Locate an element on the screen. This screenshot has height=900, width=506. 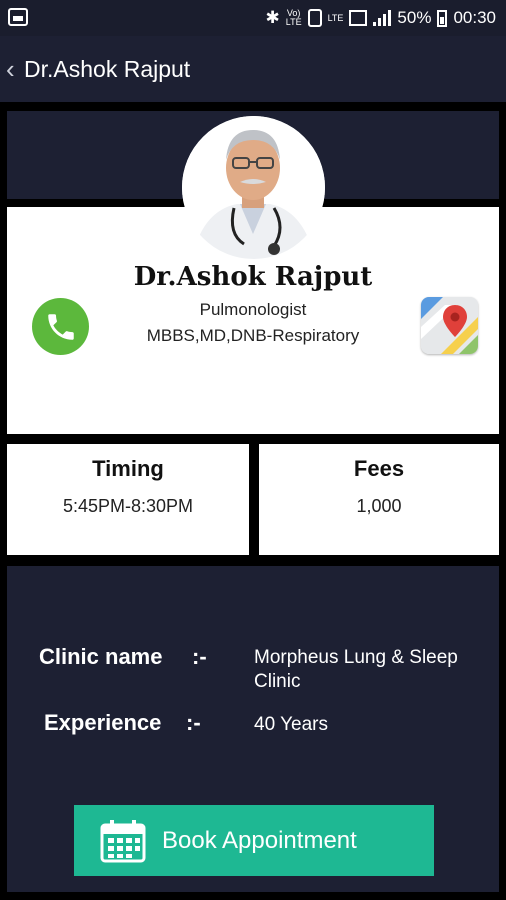
call-button is located at coordinates (60, 326).